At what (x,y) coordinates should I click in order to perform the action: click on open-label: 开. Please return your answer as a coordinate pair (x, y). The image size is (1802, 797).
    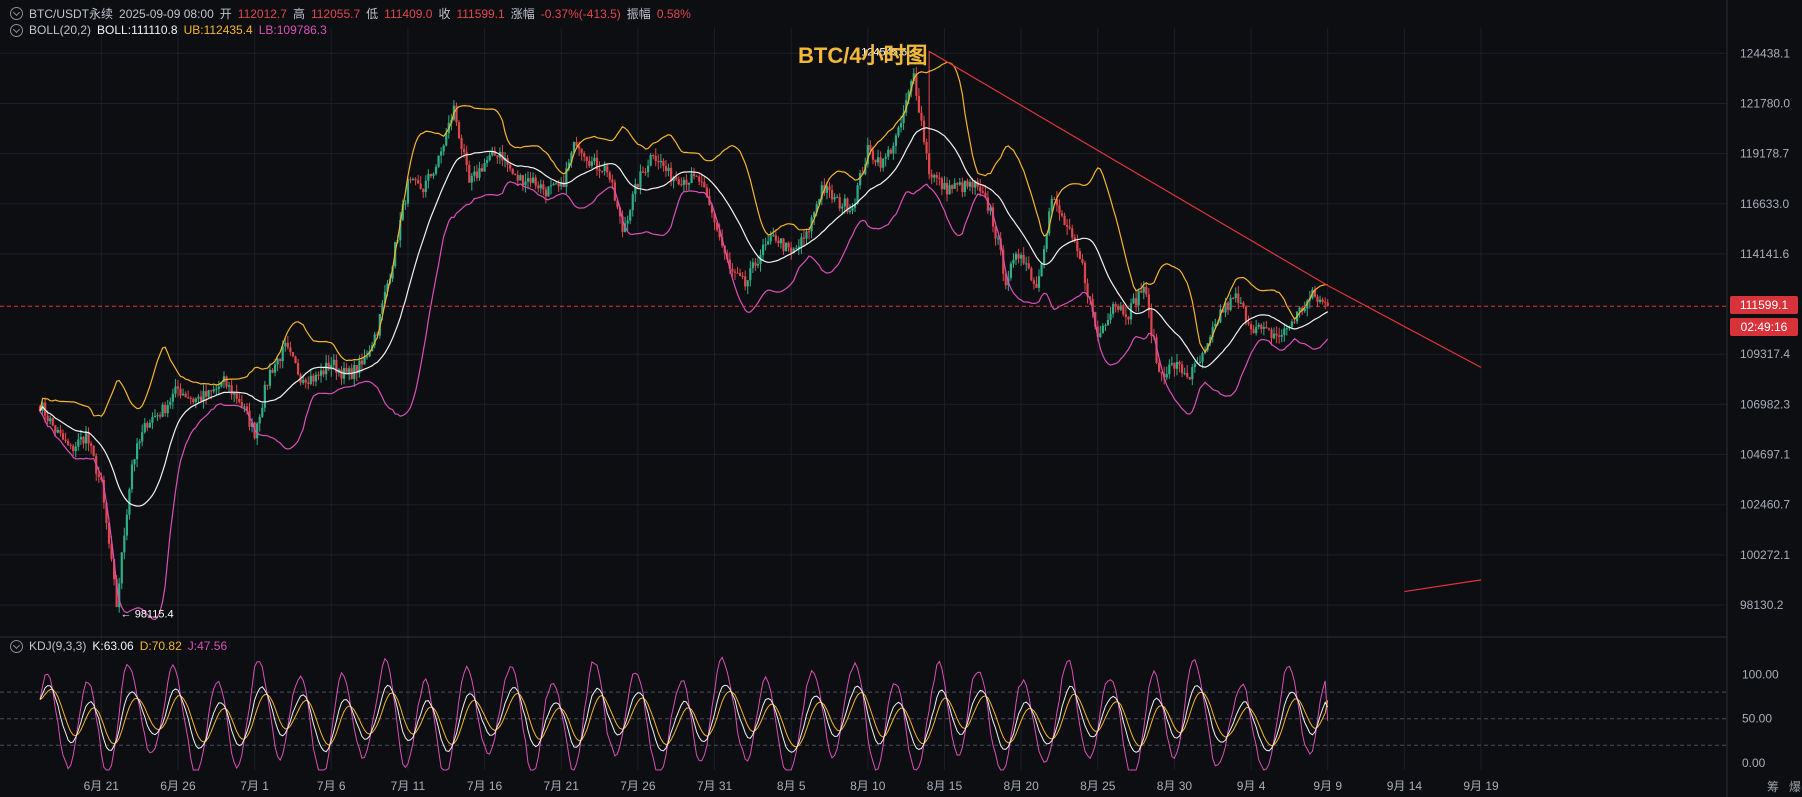
    Looking at the image, I should click on (225, 14).